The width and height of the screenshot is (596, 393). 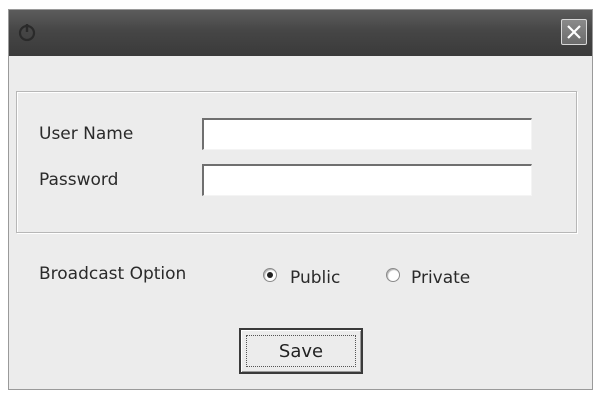 I want to click on user-name-label: User Name, so click(x=86, y=134).